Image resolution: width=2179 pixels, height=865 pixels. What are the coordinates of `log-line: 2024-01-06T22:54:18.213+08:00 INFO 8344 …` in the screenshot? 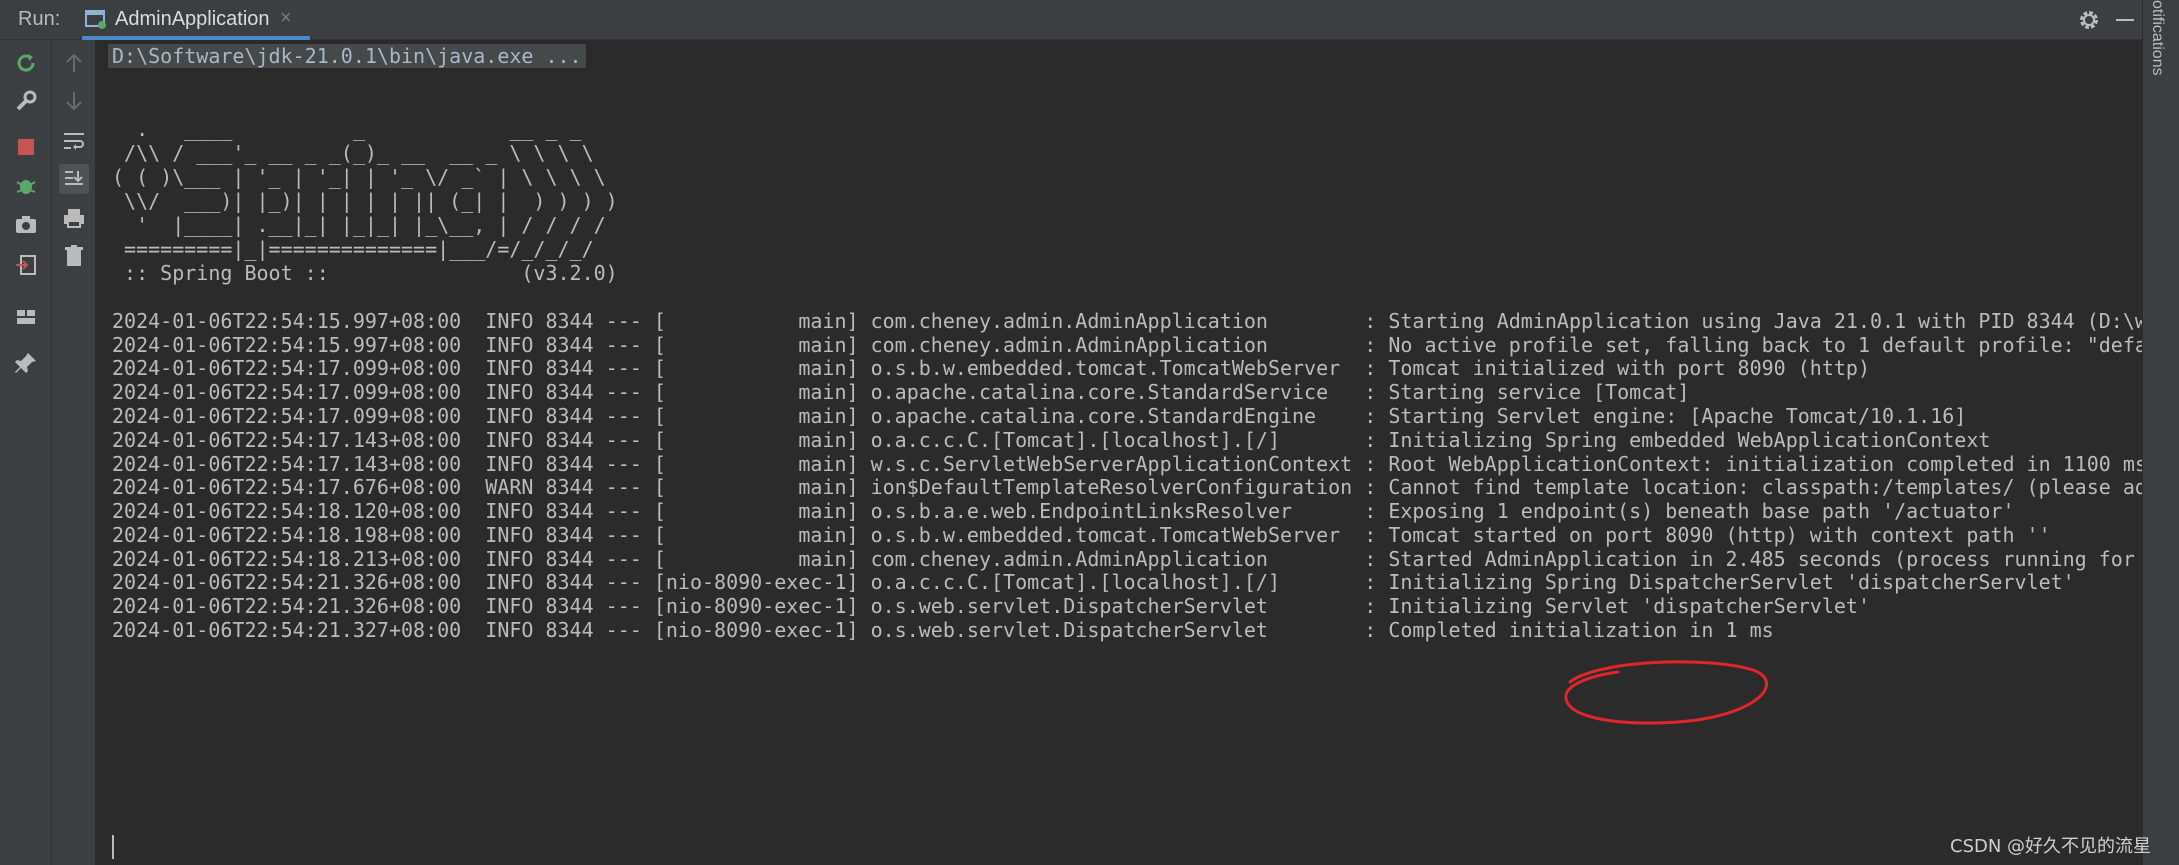 It's located at (1127, 559).